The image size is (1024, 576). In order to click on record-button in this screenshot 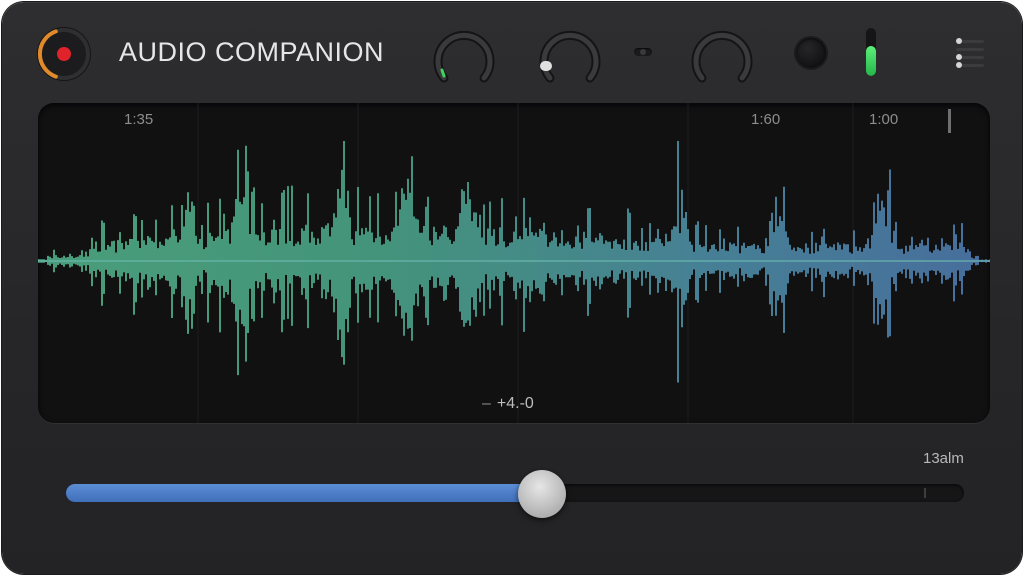, I will do `click(64, 54)`.